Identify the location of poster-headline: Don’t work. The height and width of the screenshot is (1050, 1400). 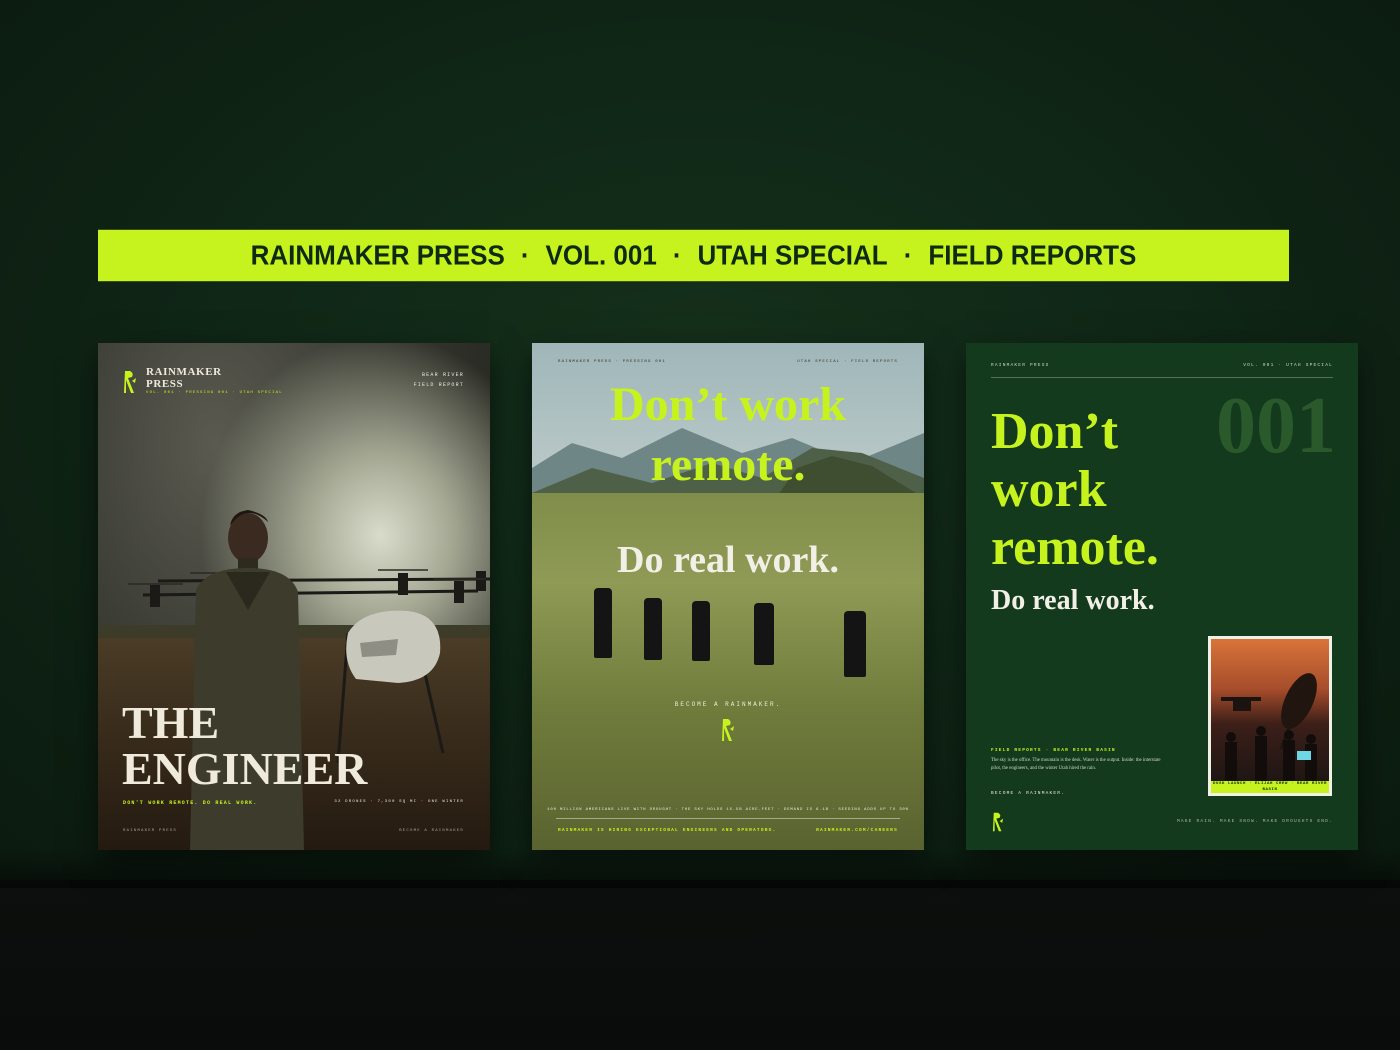
(728, 404).